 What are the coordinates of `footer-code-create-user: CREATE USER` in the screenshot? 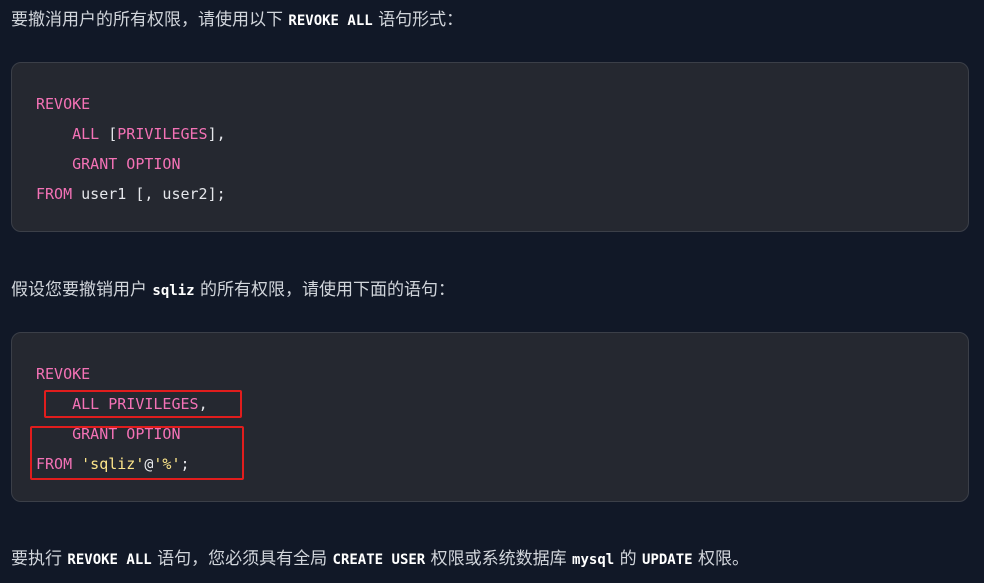 It's located at (379, 560).